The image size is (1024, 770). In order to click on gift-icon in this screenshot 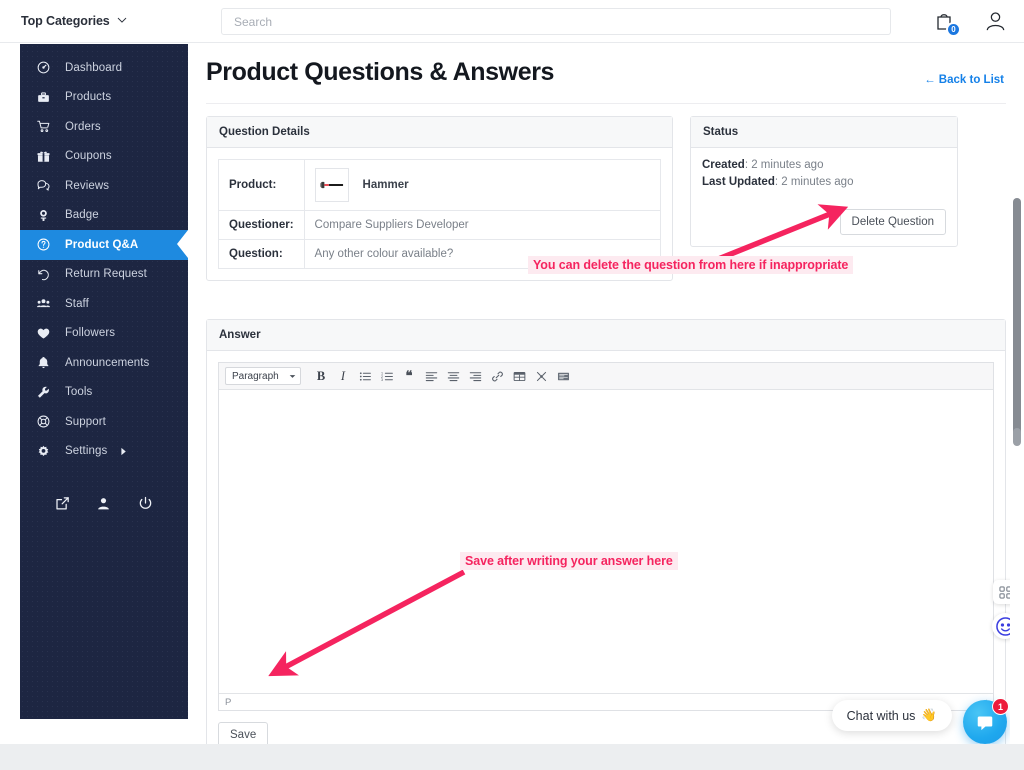, I will do `click(43, 156)`.